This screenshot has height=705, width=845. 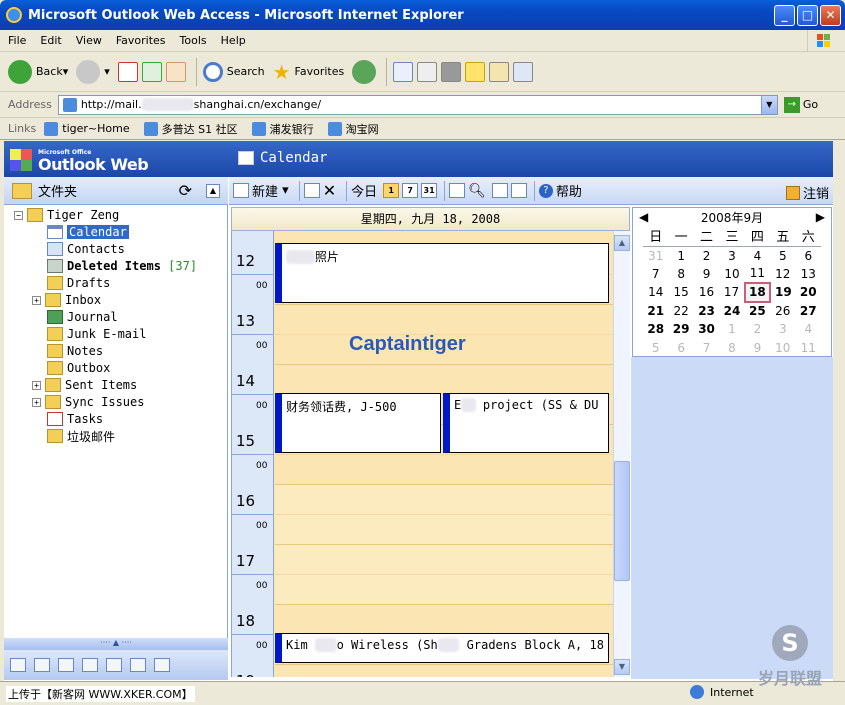 I want to click on folder-calendar: Calendar, so click(x=88, y=232).